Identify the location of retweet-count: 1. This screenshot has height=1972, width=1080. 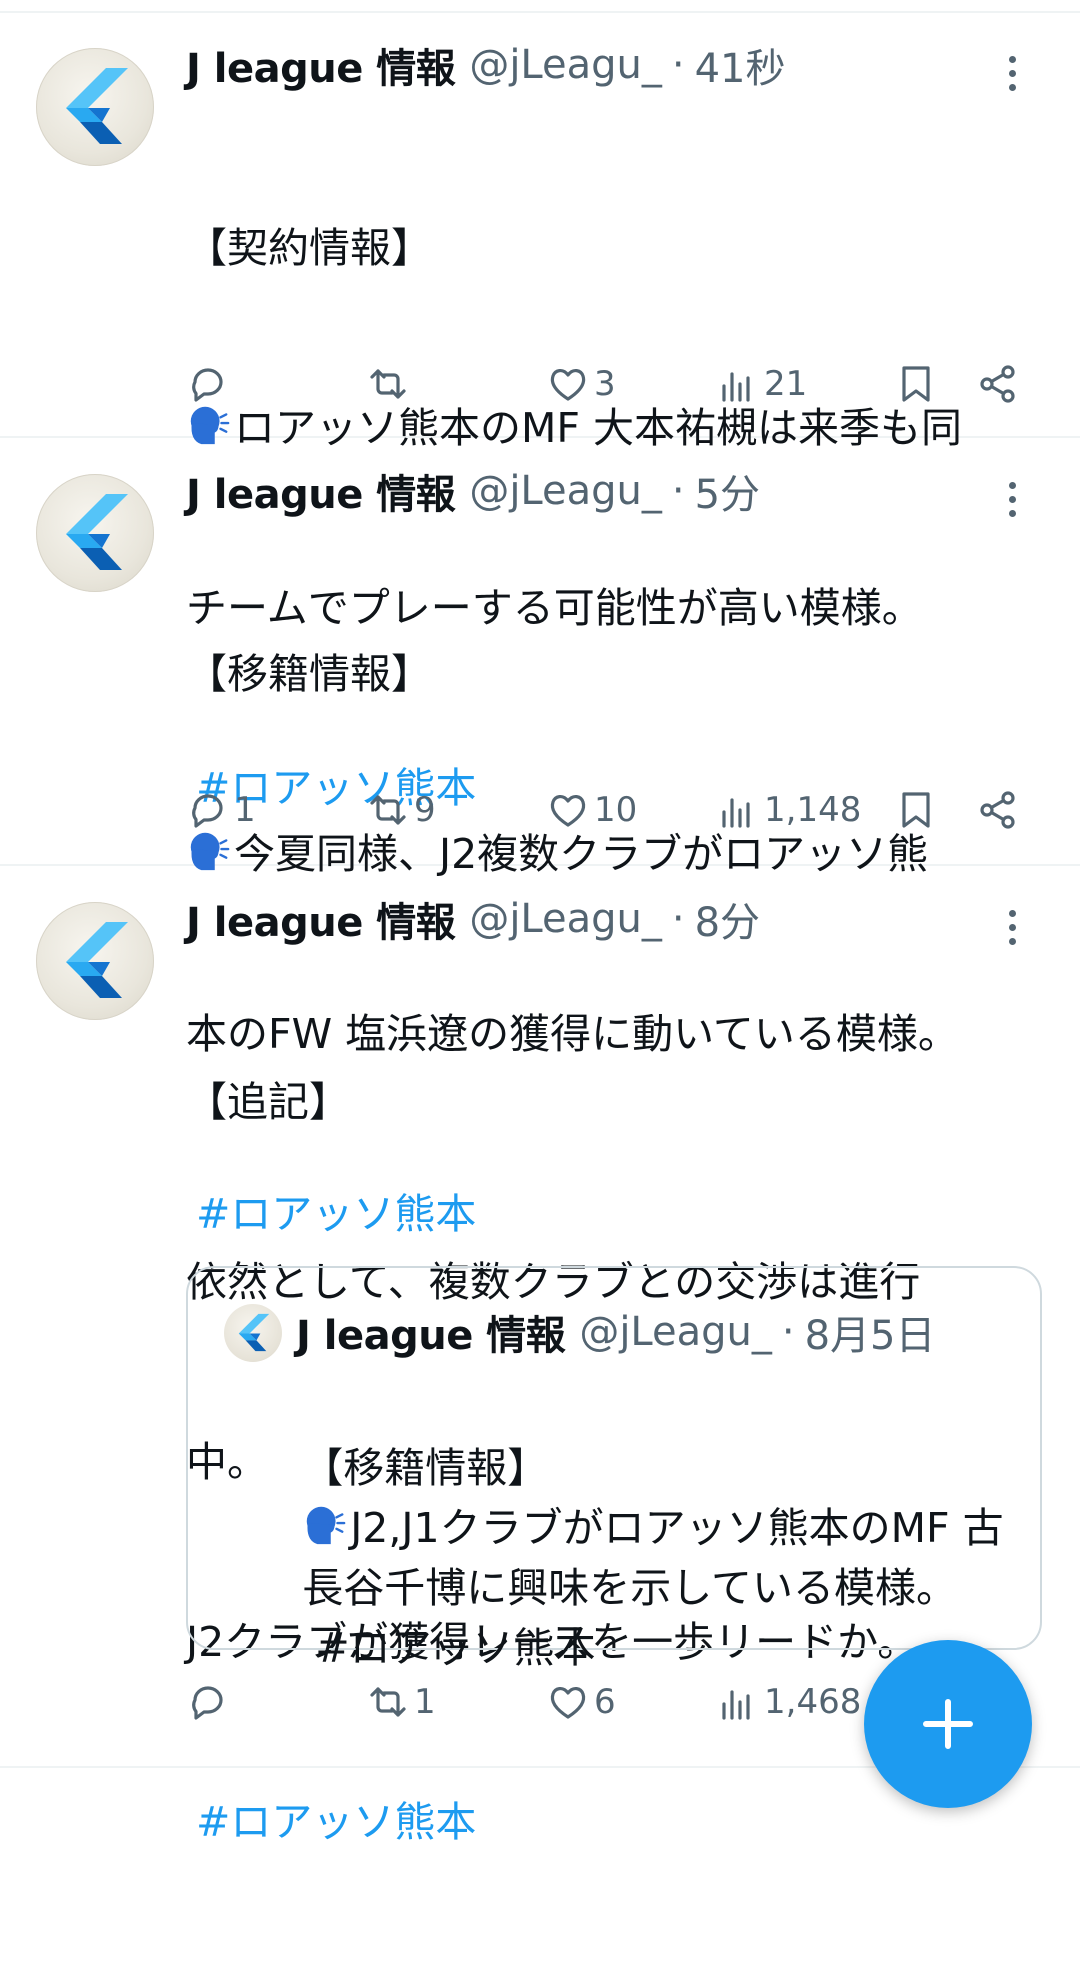
(425, 1702).